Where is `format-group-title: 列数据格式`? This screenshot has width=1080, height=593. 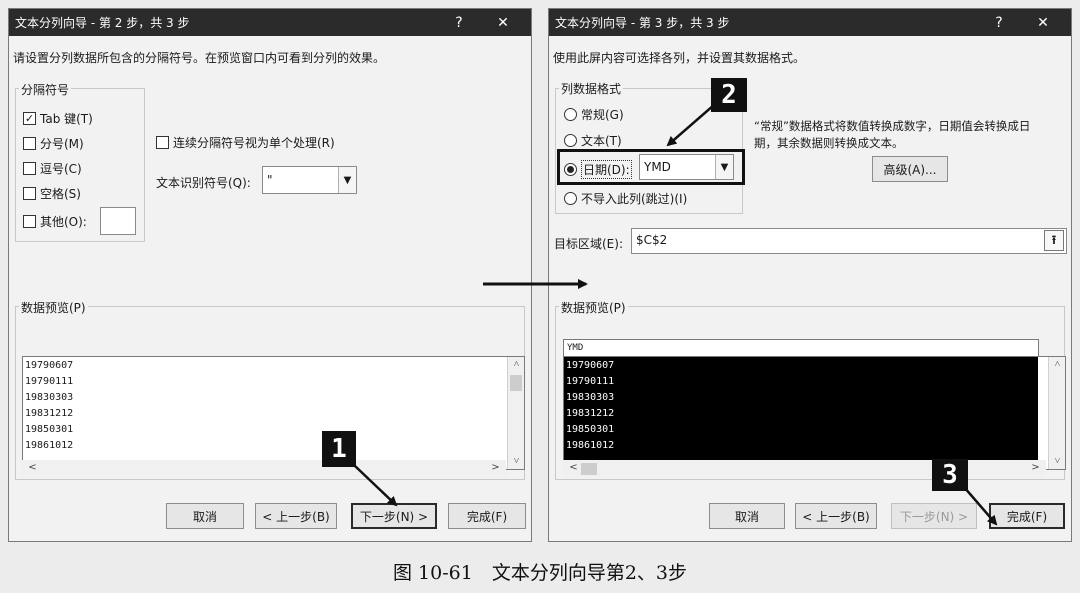 format-group-title: 列数据格式 is located at coordinates (591, 88).